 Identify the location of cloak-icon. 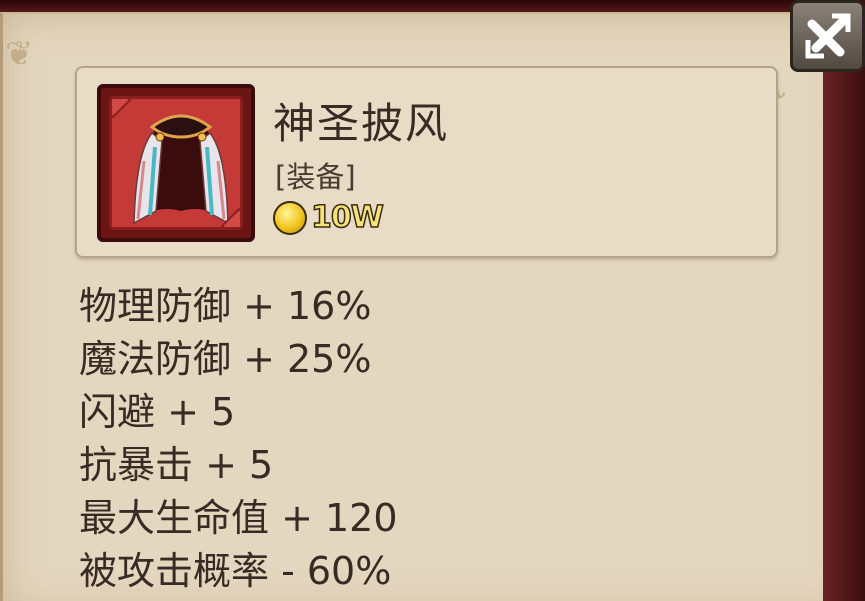
(181, 169).